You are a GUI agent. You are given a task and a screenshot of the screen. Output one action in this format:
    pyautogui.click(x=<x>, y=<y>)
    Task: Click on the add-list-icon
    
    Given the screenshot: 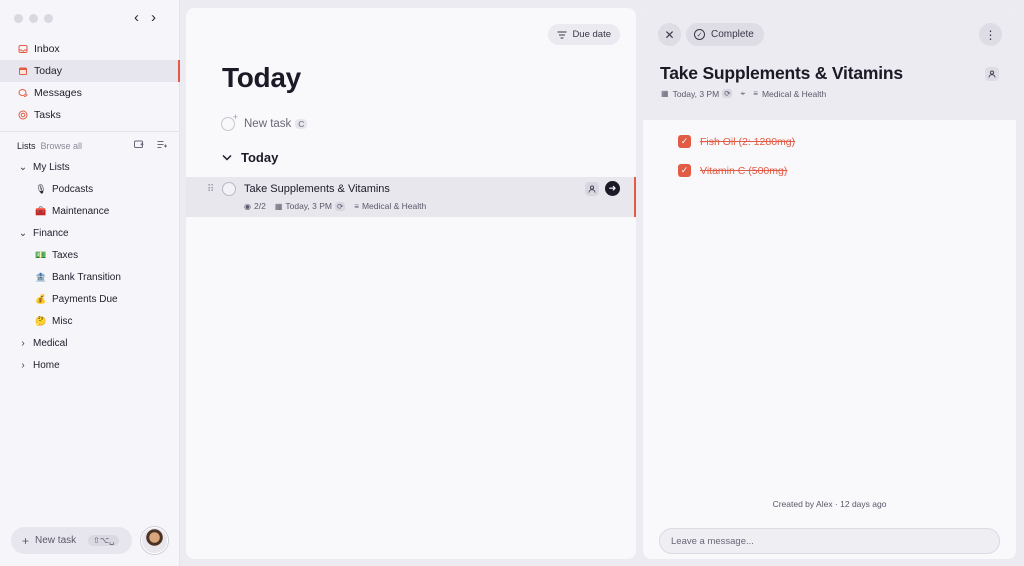 What is the action you would take?
    pyautogui.click(x=162, y=145)
    